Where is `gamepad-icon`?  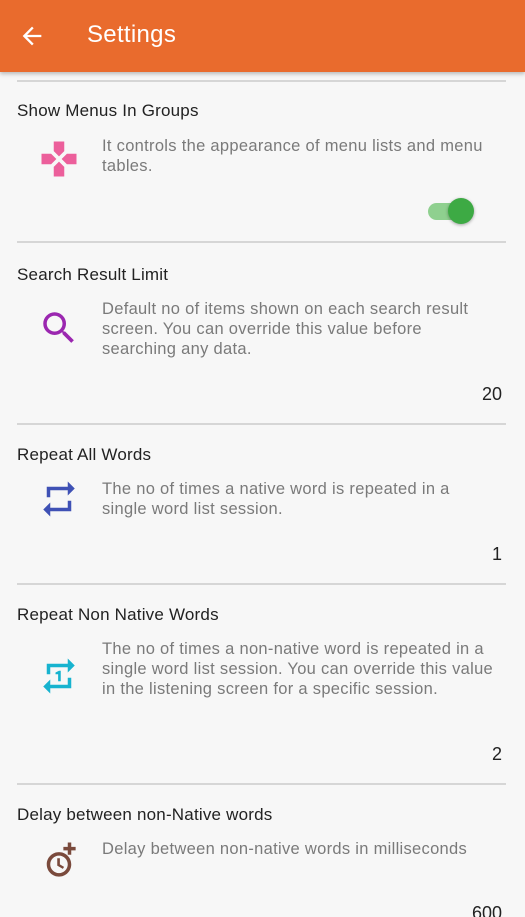
gamepad-icon is located at coordinates (59, 159).